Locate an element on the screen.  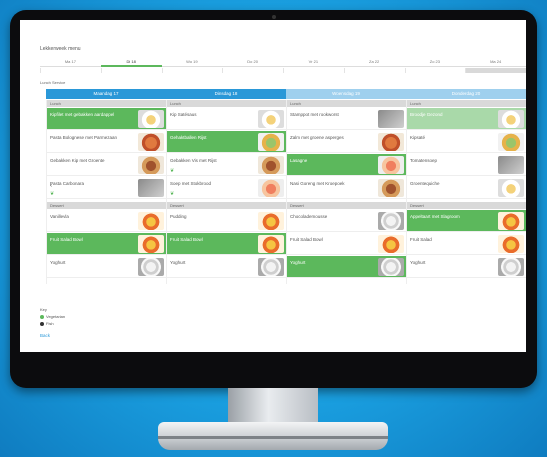
week-strip is located at coordinates (283, 70).